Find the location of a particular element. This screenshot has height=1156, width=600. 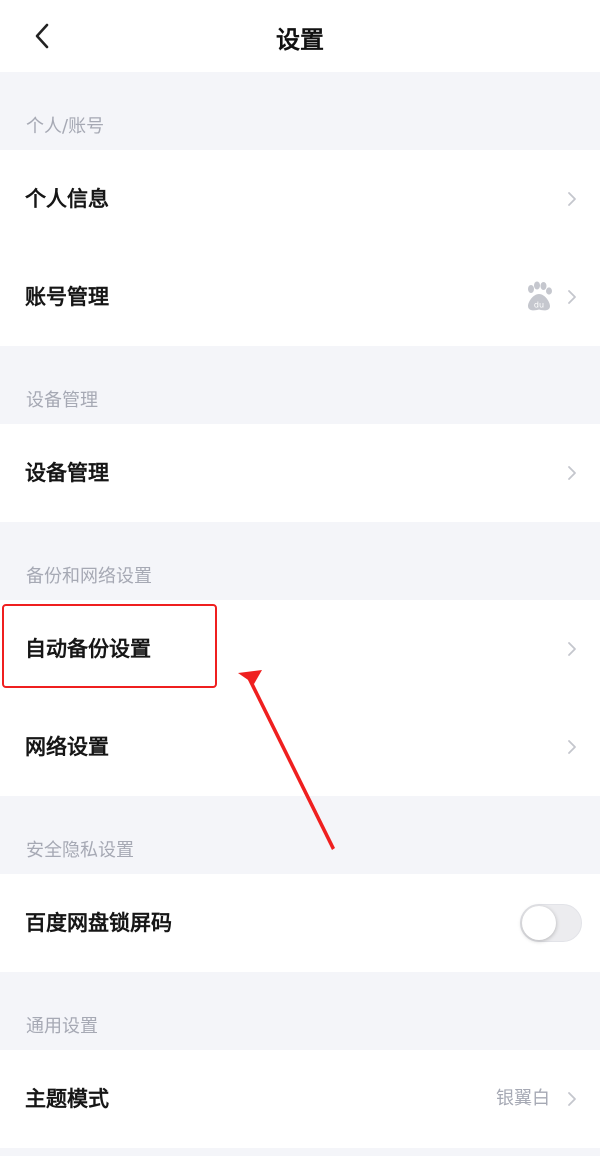

toggle-knob is located at coordinates (539, 923).